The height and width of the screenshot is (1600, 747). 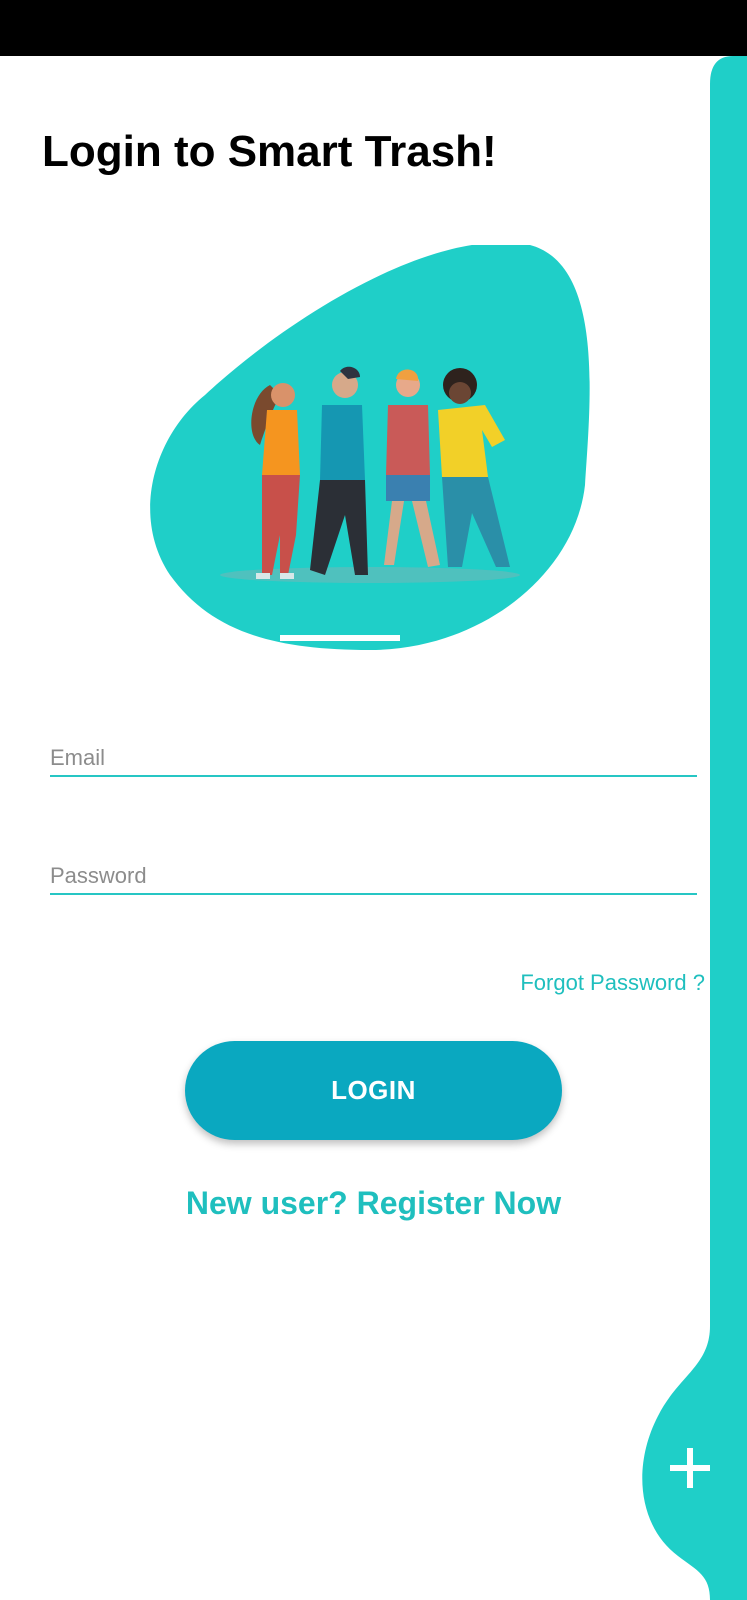 I want to click on email-input, so click(x=373, y=758).